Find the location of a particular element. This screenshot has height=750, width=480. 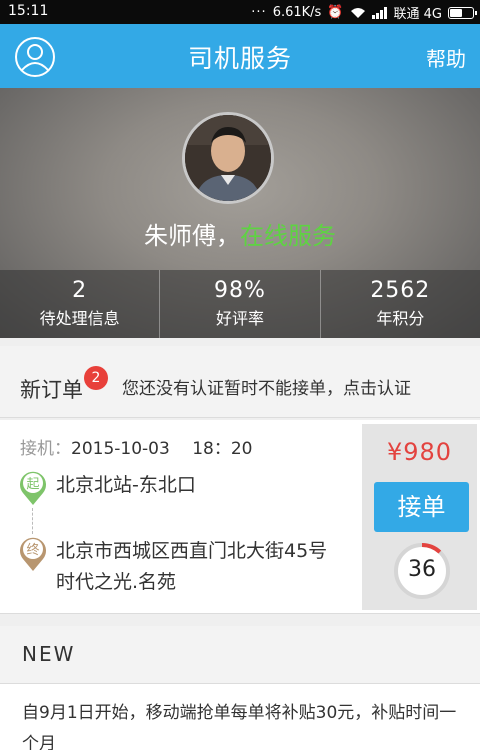

help-button: 帮助 is located at coordinates (446, 57).